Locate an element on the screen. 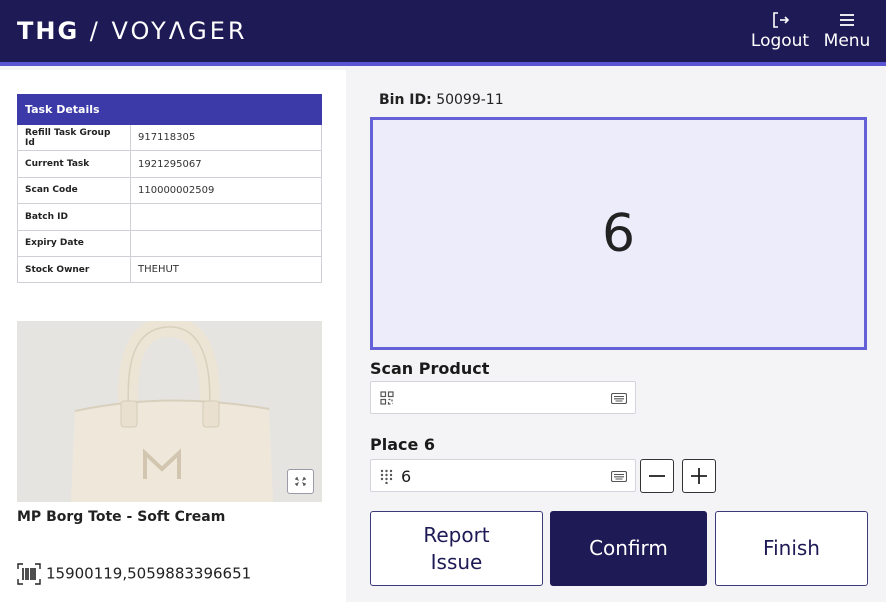 The image size is (886, 602). row-value: 1921295067 is located at coordinates (226, 164).